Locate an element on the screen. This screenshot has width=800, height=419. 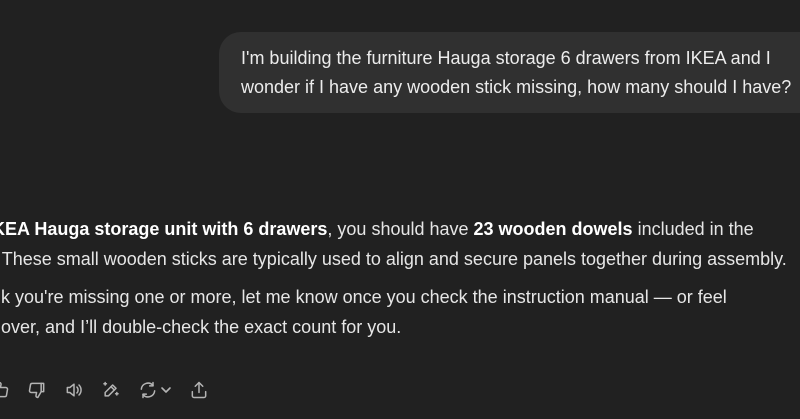
thumbs-down-icon is located at coordinates (36, 390).